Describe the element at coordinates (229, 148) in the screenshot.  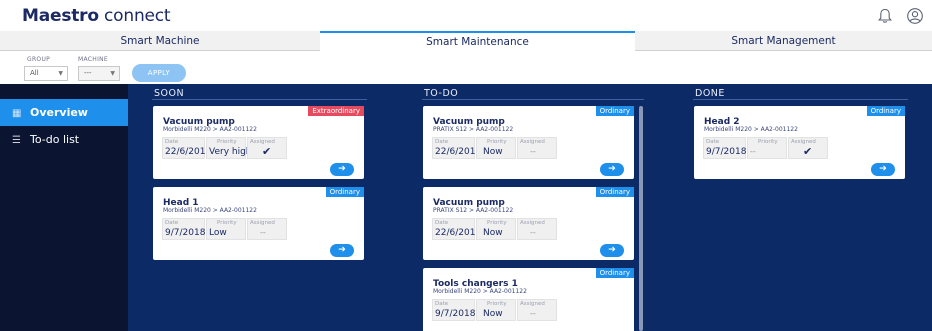
I see `priority-field: Priority Very high` at that location.